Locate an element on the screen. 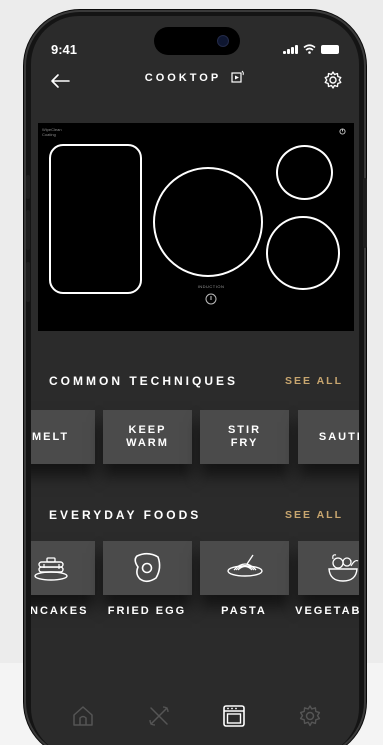 Image resolution: width=383 pixels, height=745 pixels. burner-zone-small is located at coordinates (304, 172).